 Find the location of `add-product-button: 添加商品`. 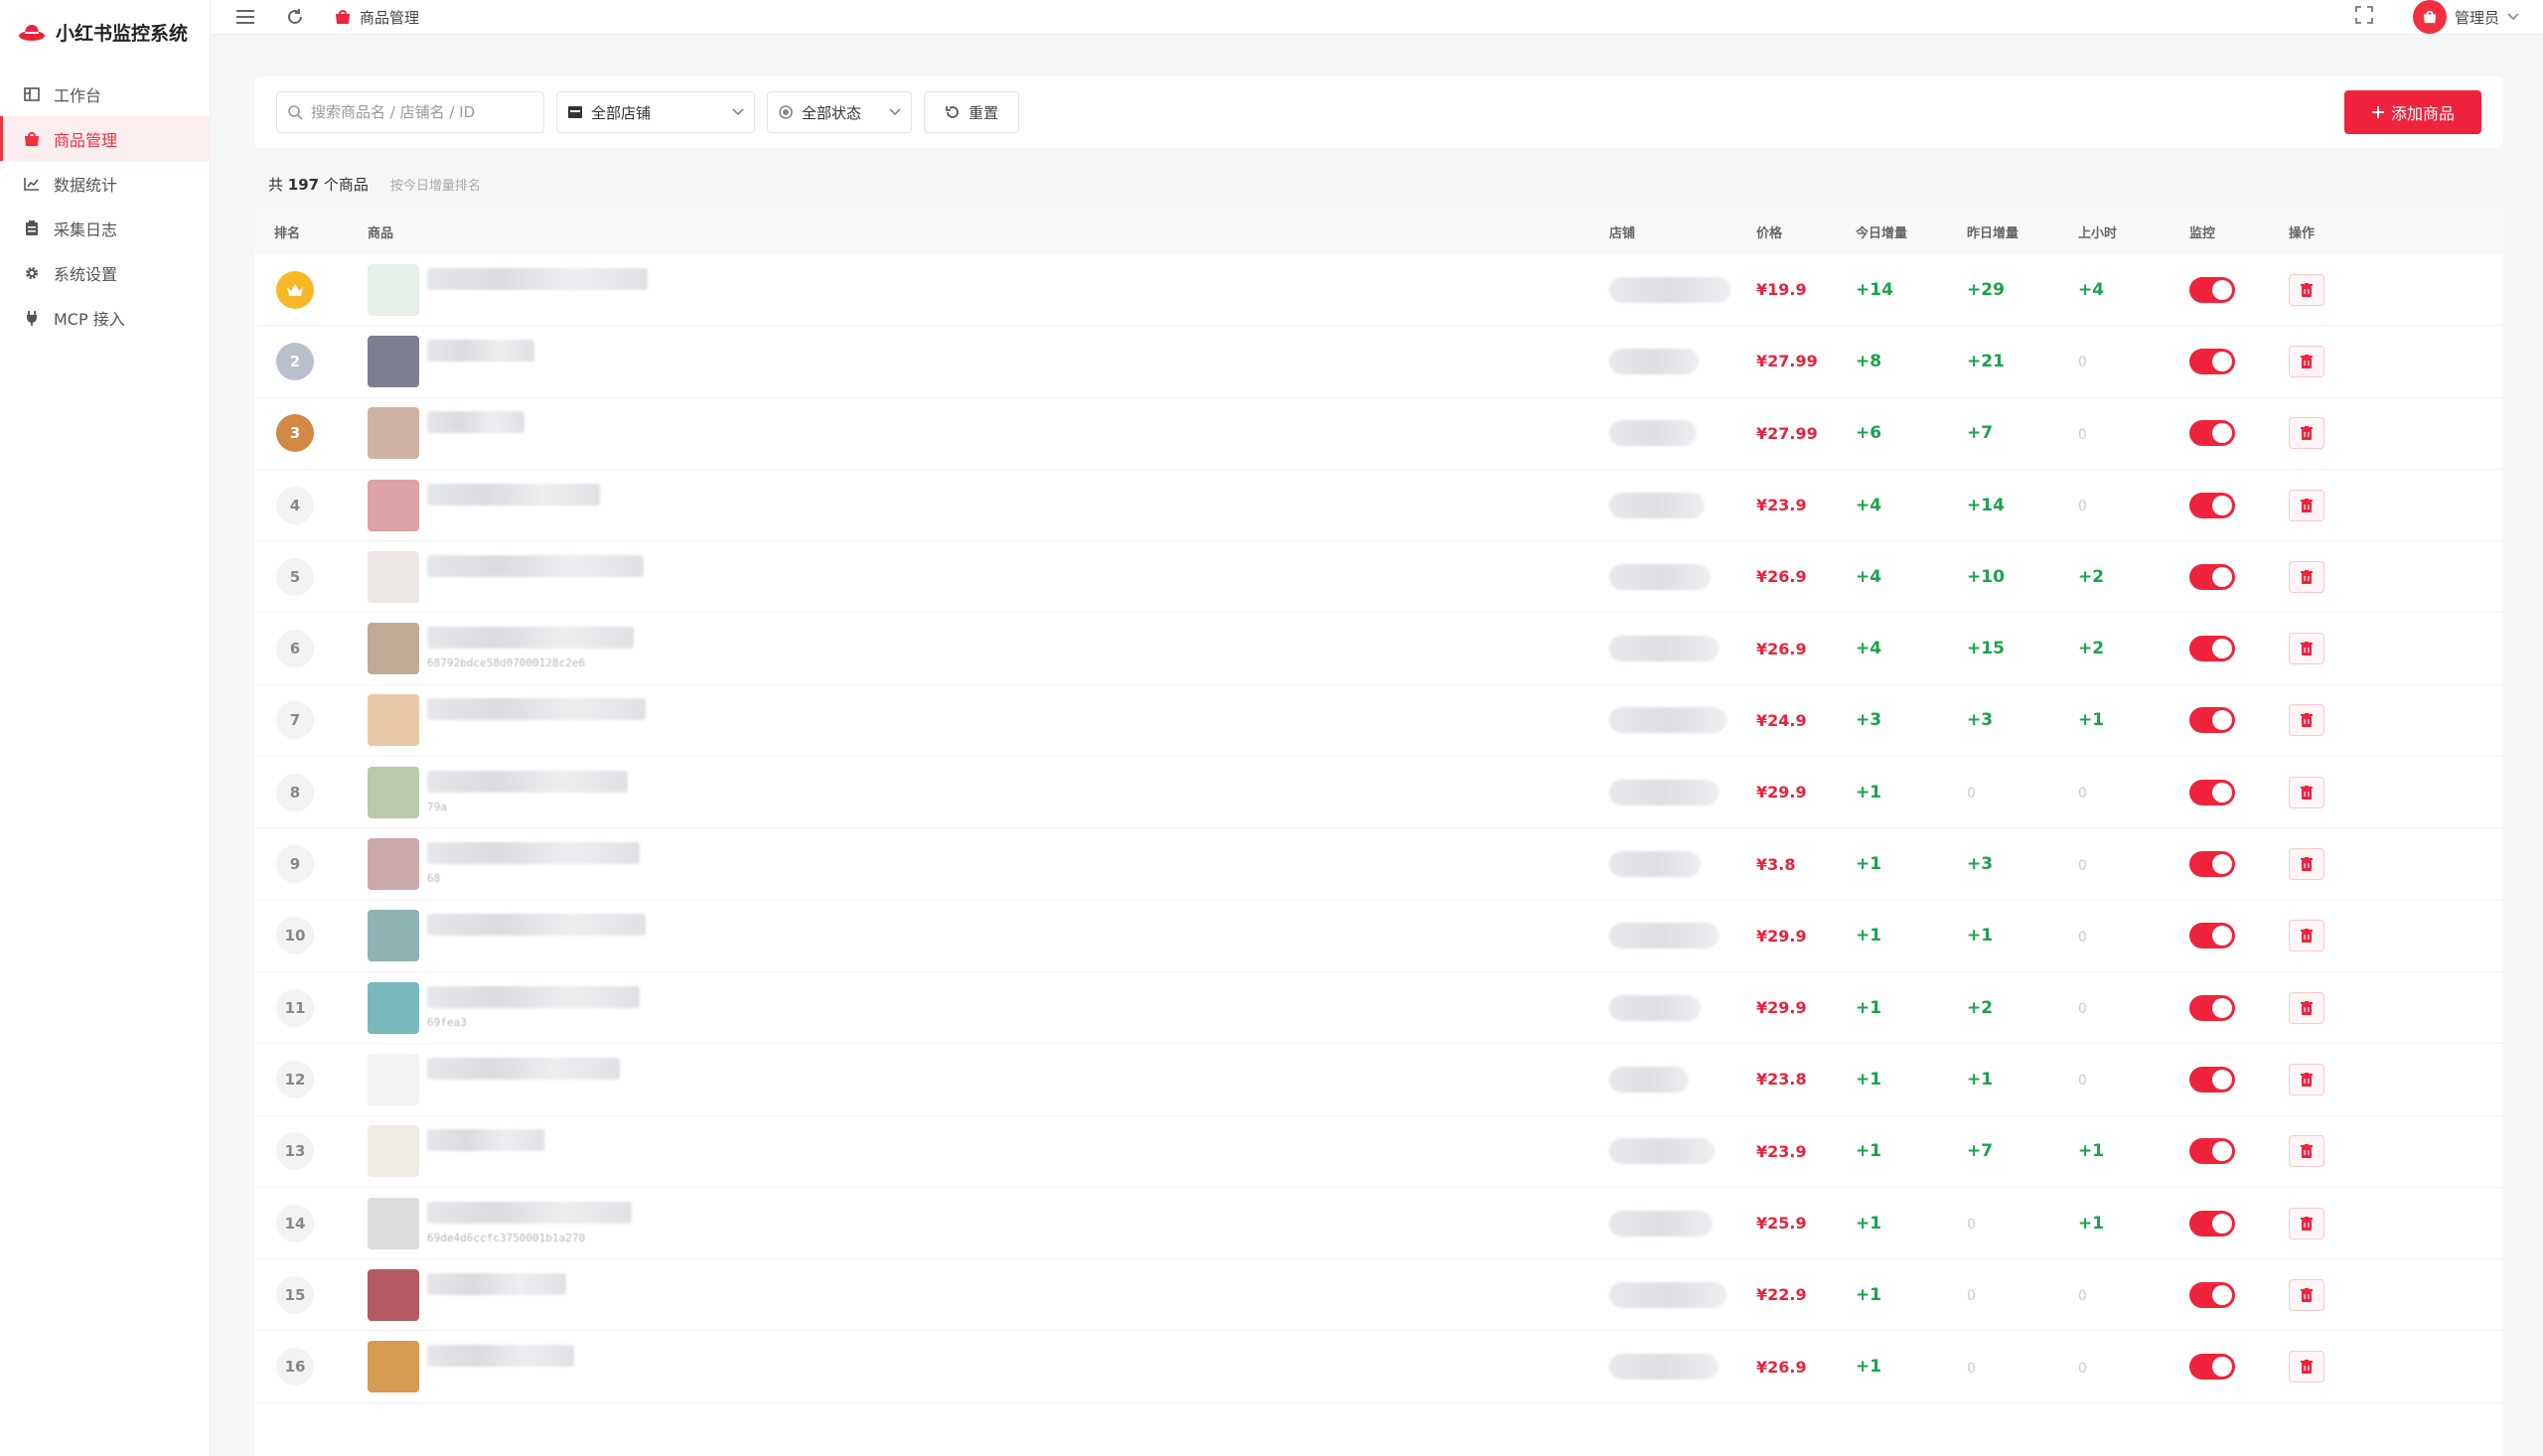

add-product-button: 添加商品 is located at coordinates (2412, 112).